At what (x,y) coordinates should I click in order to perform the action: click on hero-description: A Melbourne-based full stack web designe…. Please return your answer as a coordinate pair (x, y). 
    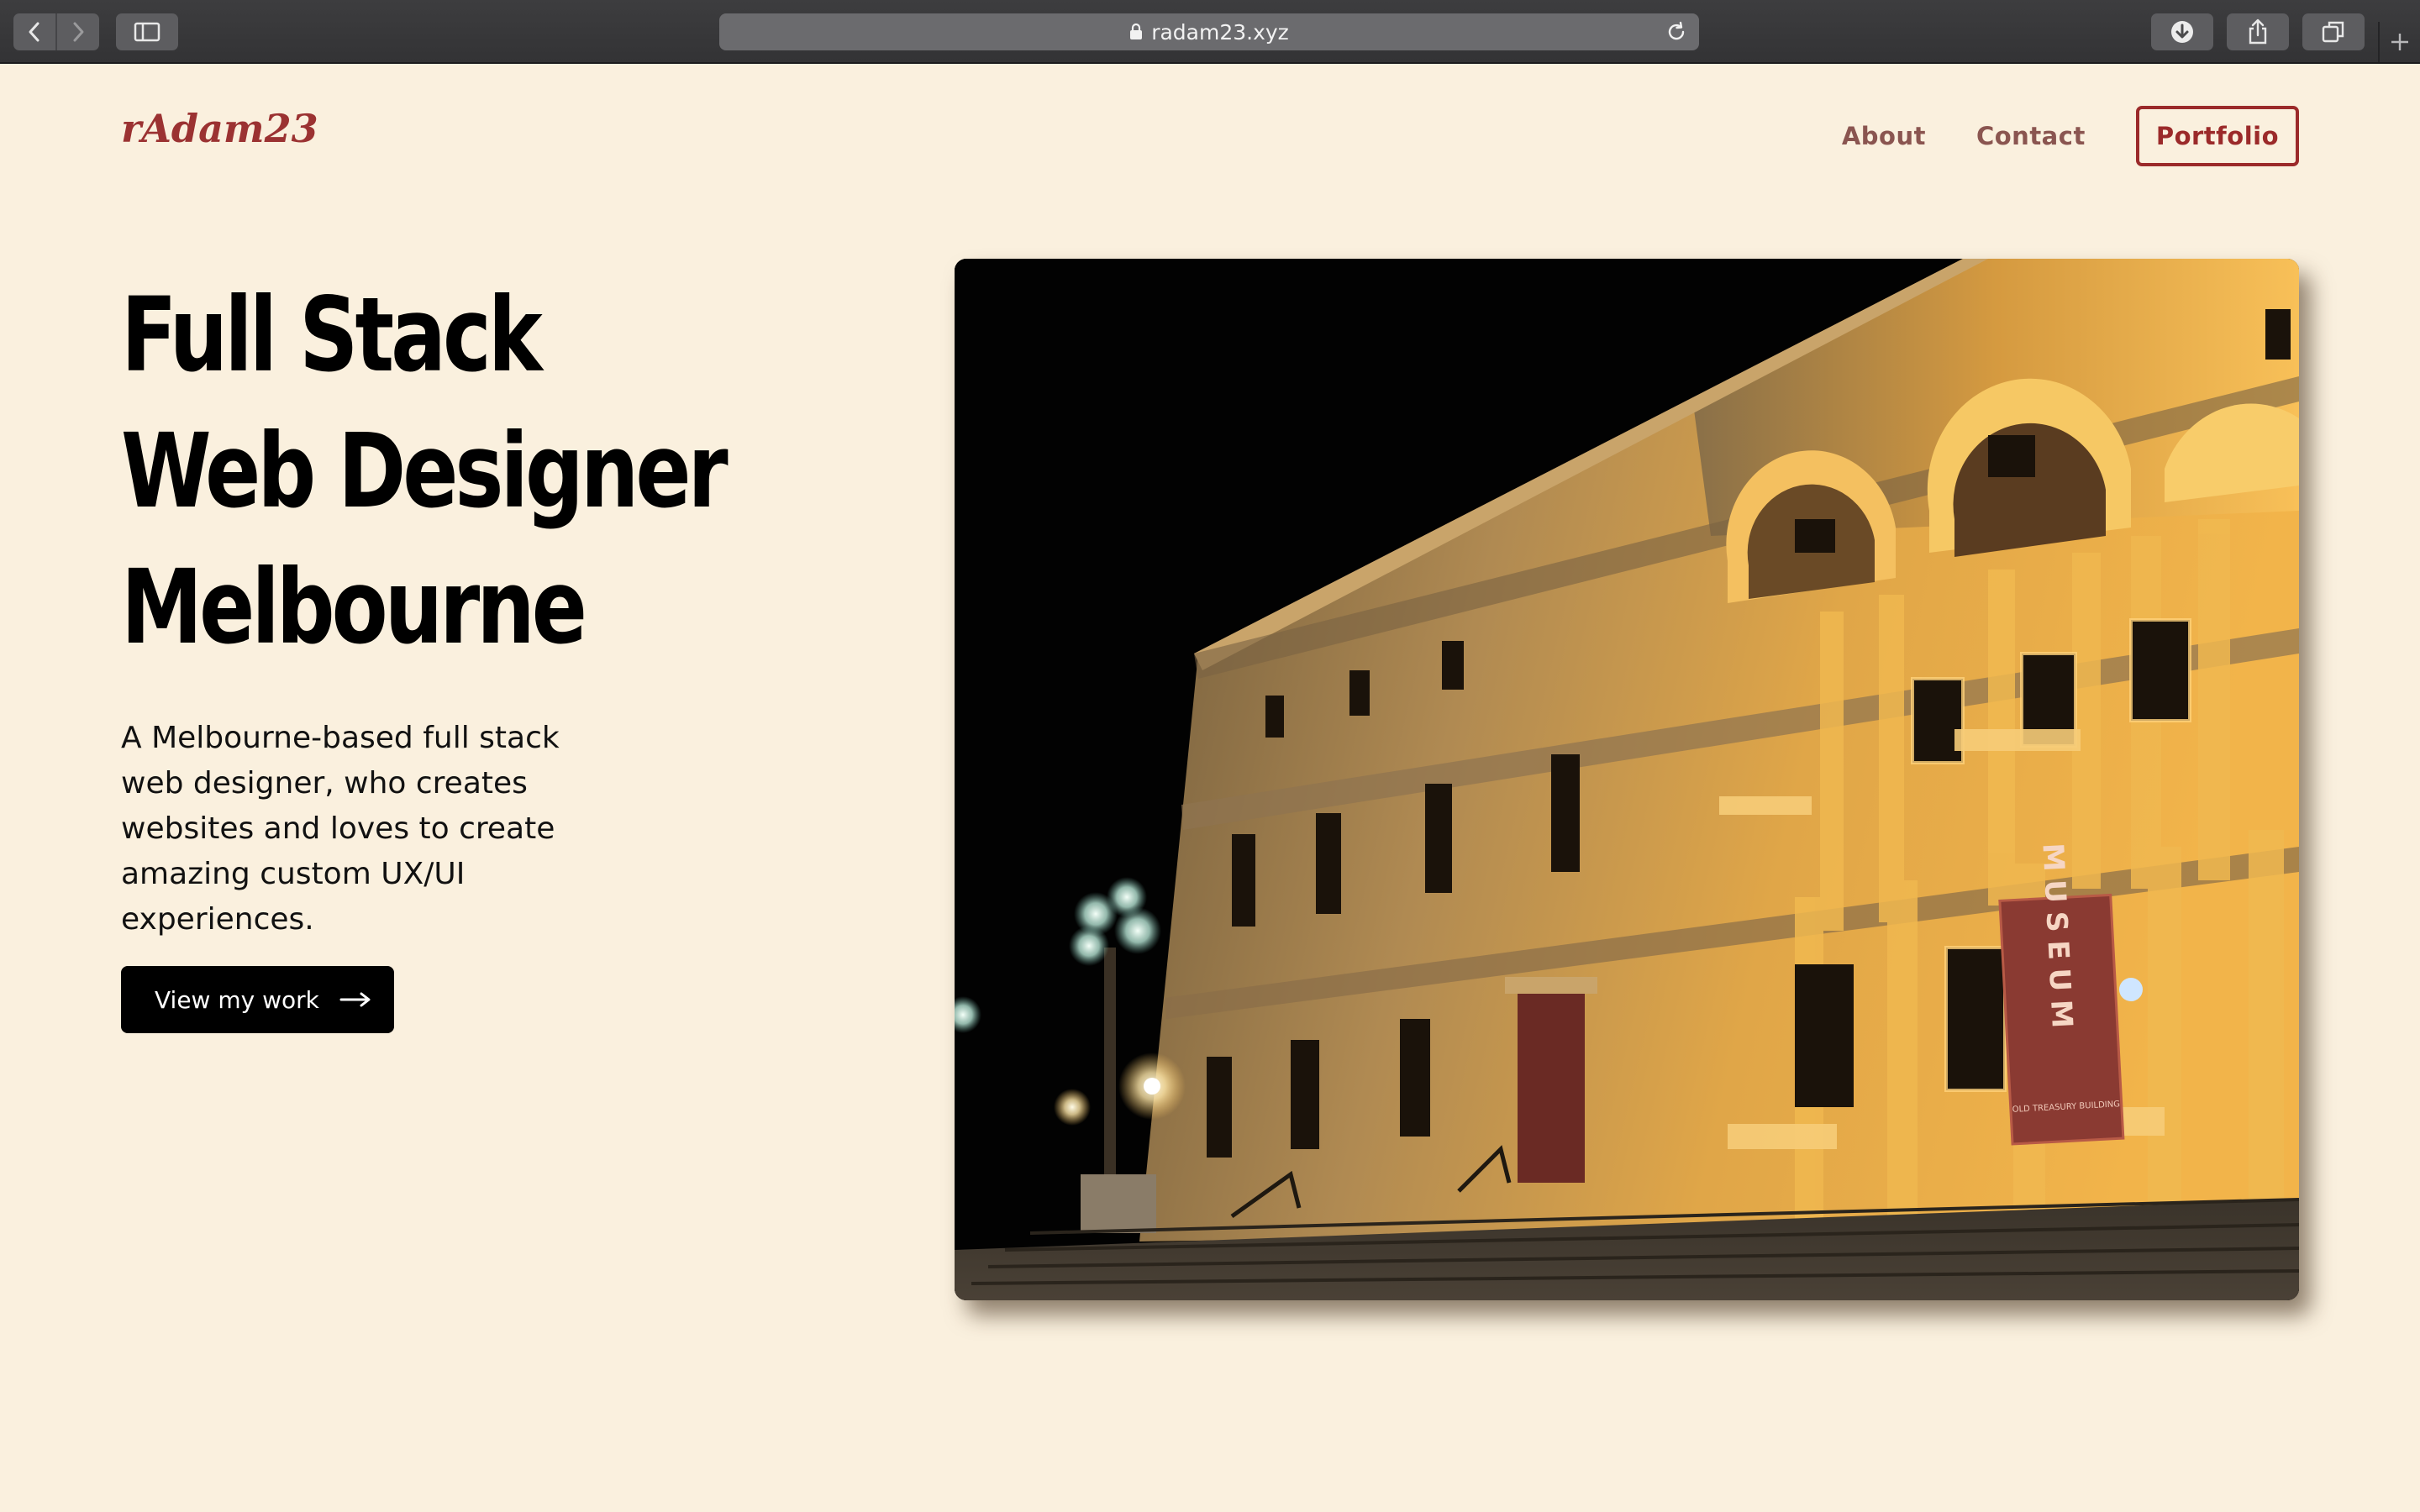
    Looking at the image, I should click on (340, 829).